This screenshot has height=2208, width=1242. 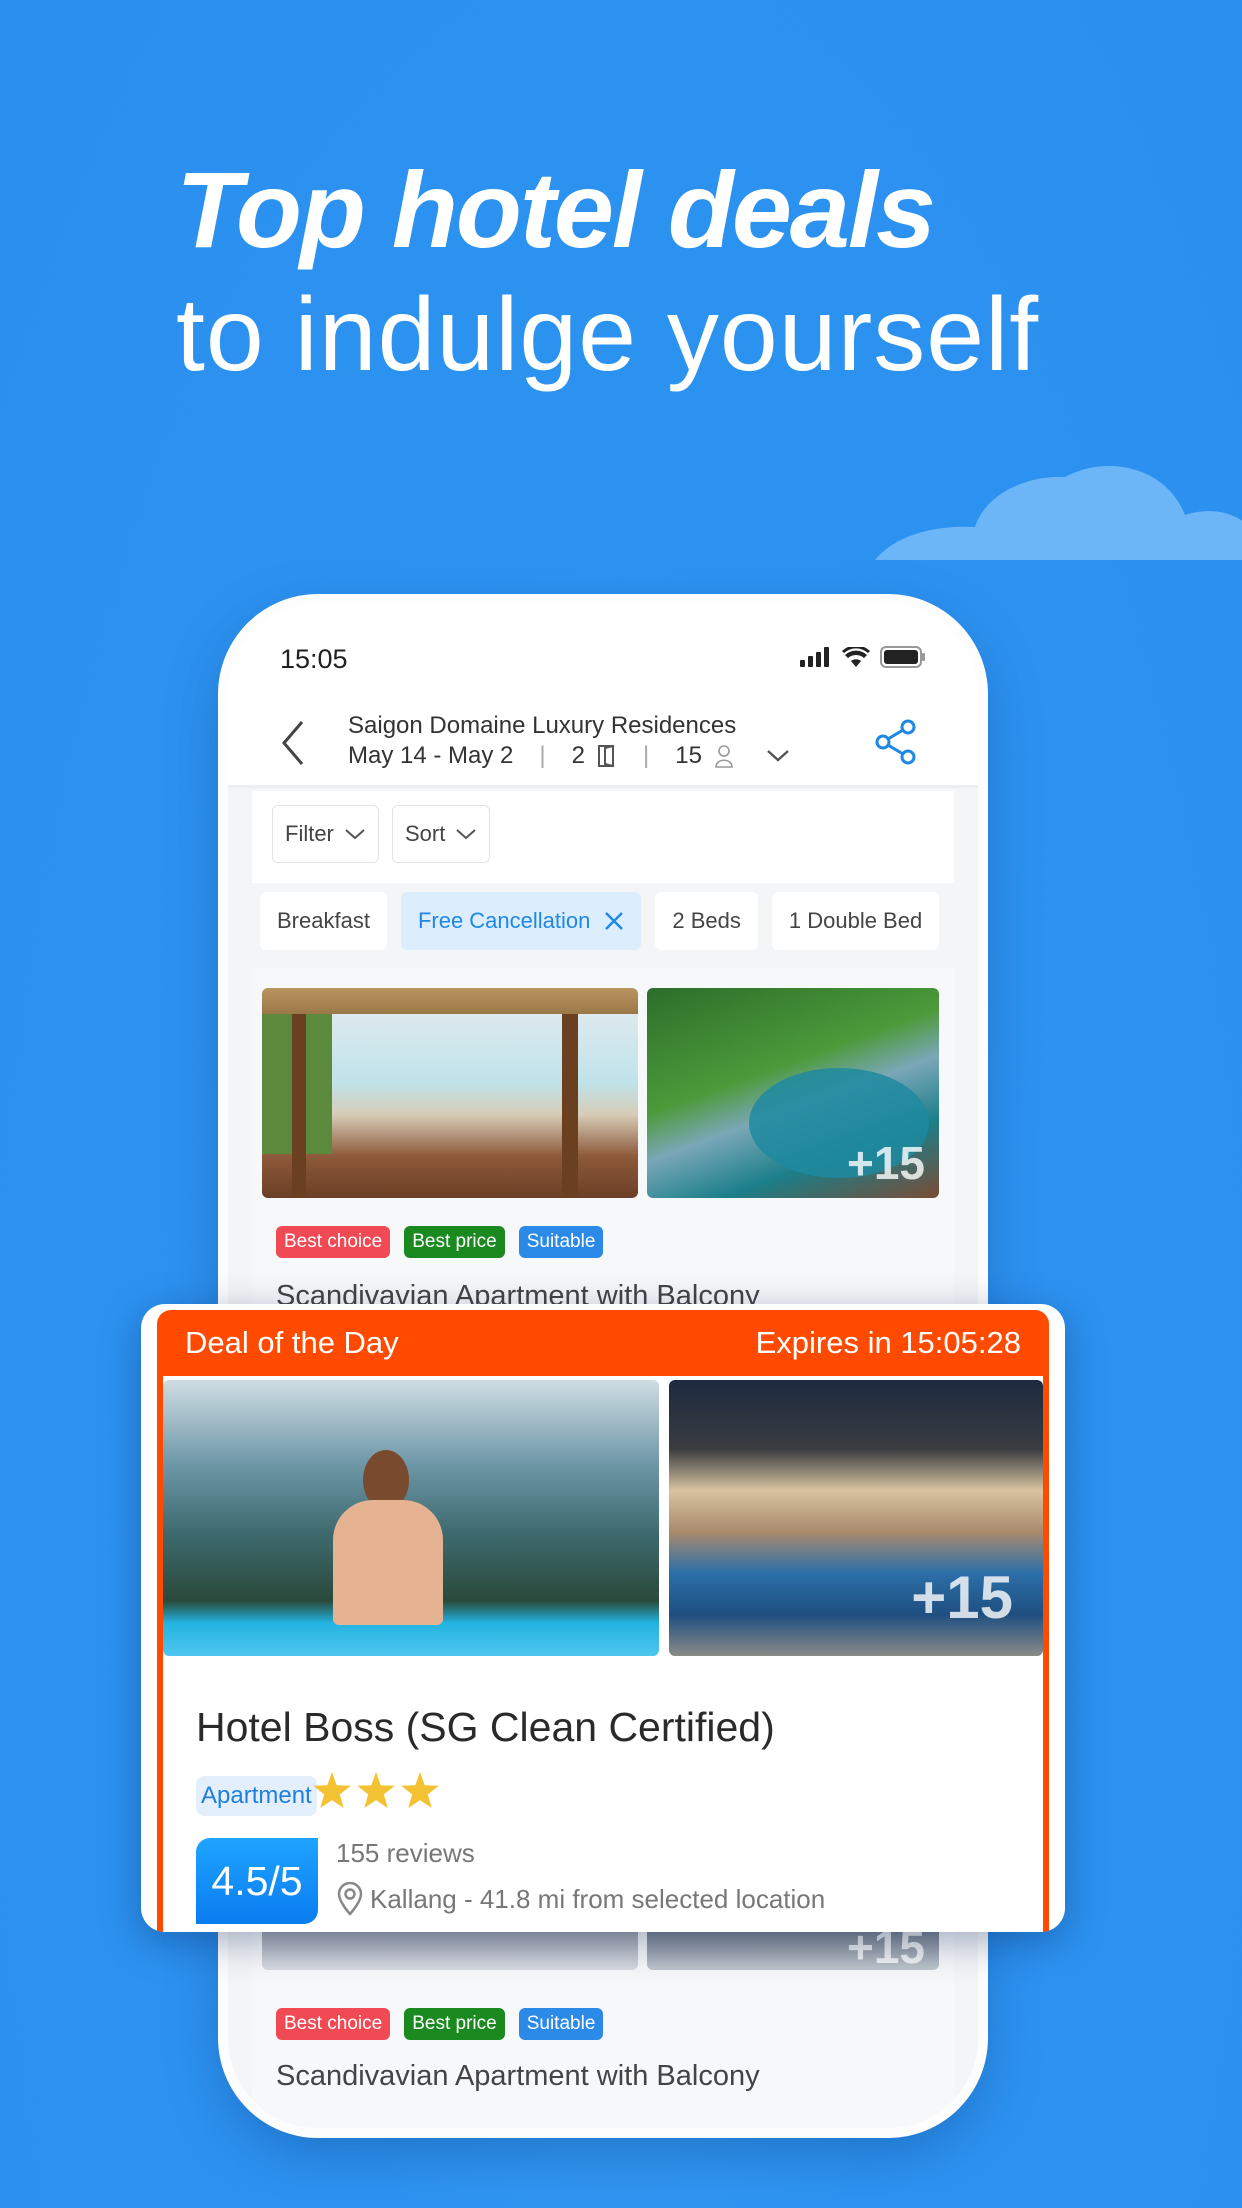 What do you see at coordinates (431, 755) in the screenshot?
I see `date-range: May 14 - May 2` at bounding box center [431, 755].